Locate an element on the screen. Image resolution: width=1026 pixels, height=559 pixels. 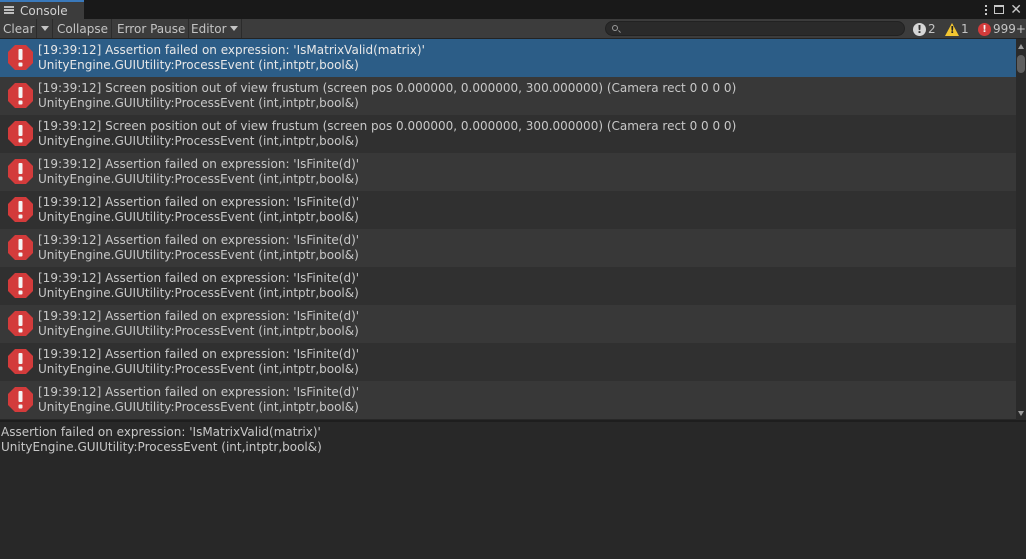
collapse-label: Collapse is located at coordinates (82, 28).